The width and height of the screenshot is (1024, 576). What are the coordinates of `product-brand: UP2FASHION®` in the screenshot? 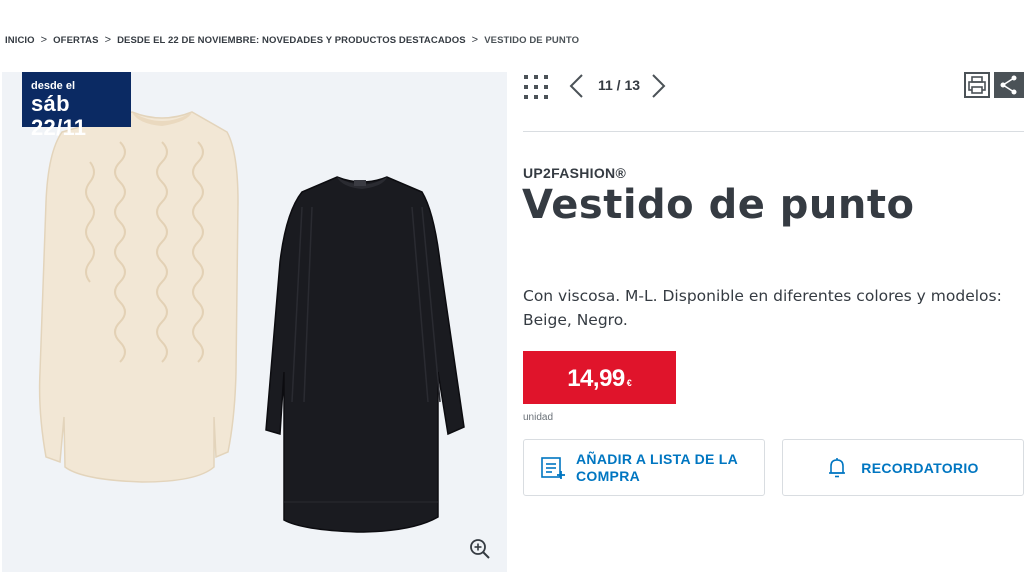 It's located at (575, 173).